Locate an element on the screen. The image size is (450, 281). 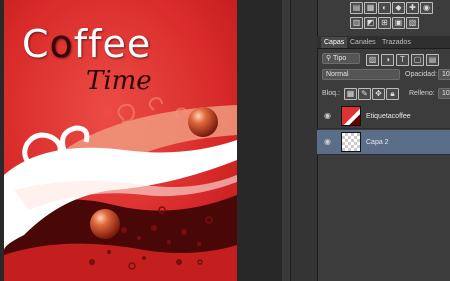
layer-row-etiquetacoffee: ◉ Etiquetacoffee is located at coordinates (383, 116).